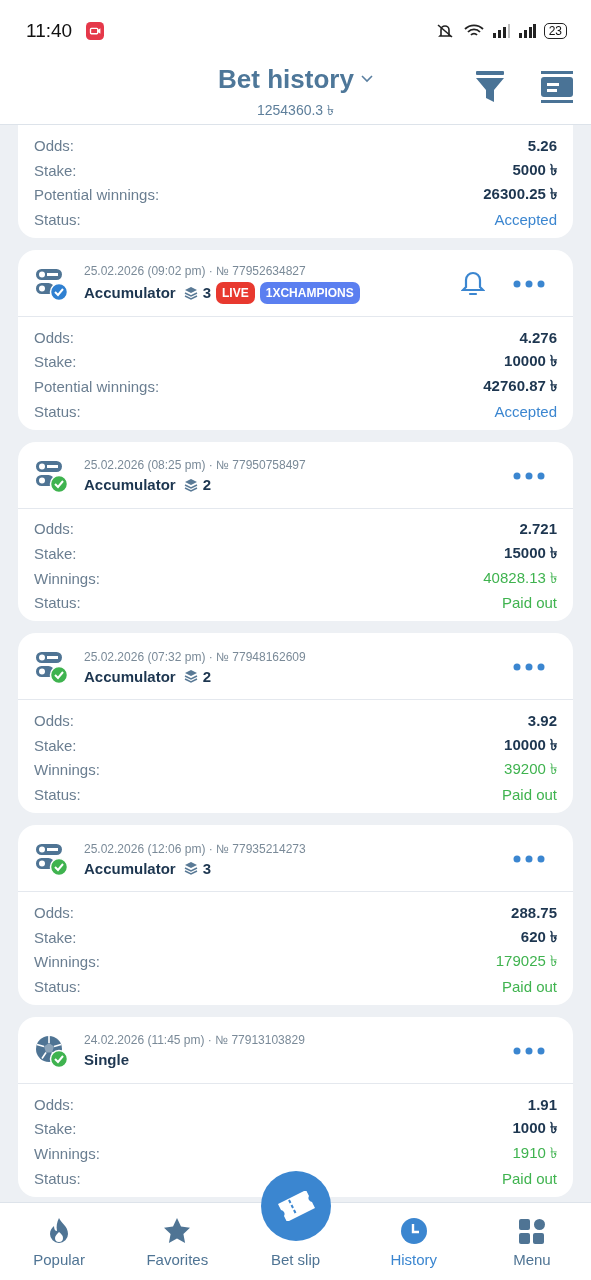  Describe the element at coordinates (235, 292) in the screenshot. I see `tag: LIVE` at that location.